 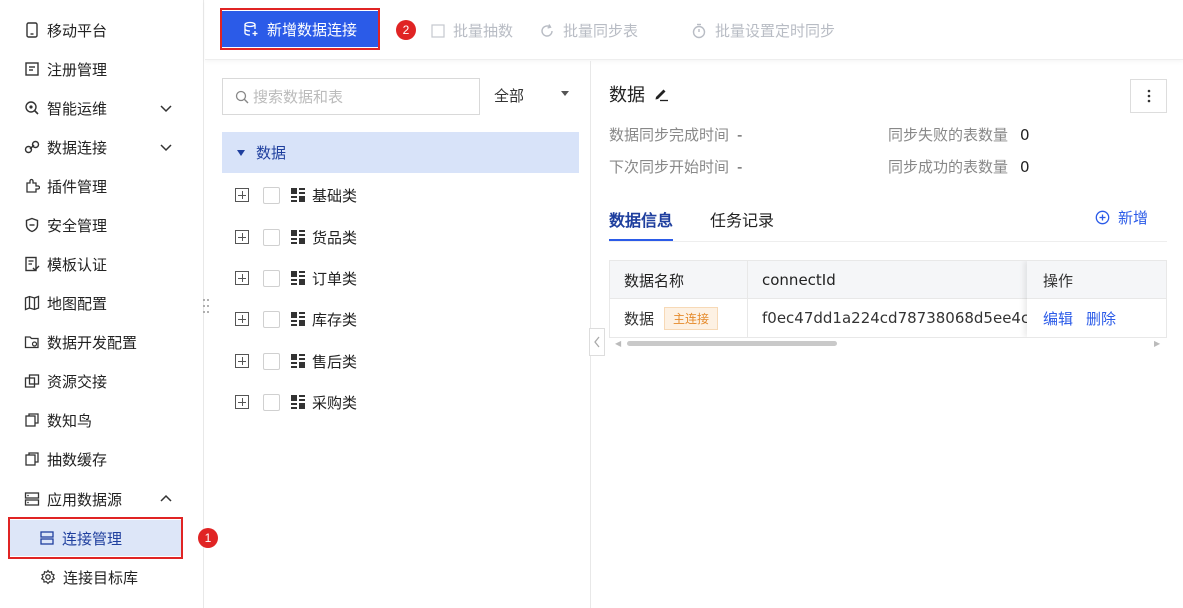 I want to click on tab-data-info: 数据信息, so click(x=641, y=219).